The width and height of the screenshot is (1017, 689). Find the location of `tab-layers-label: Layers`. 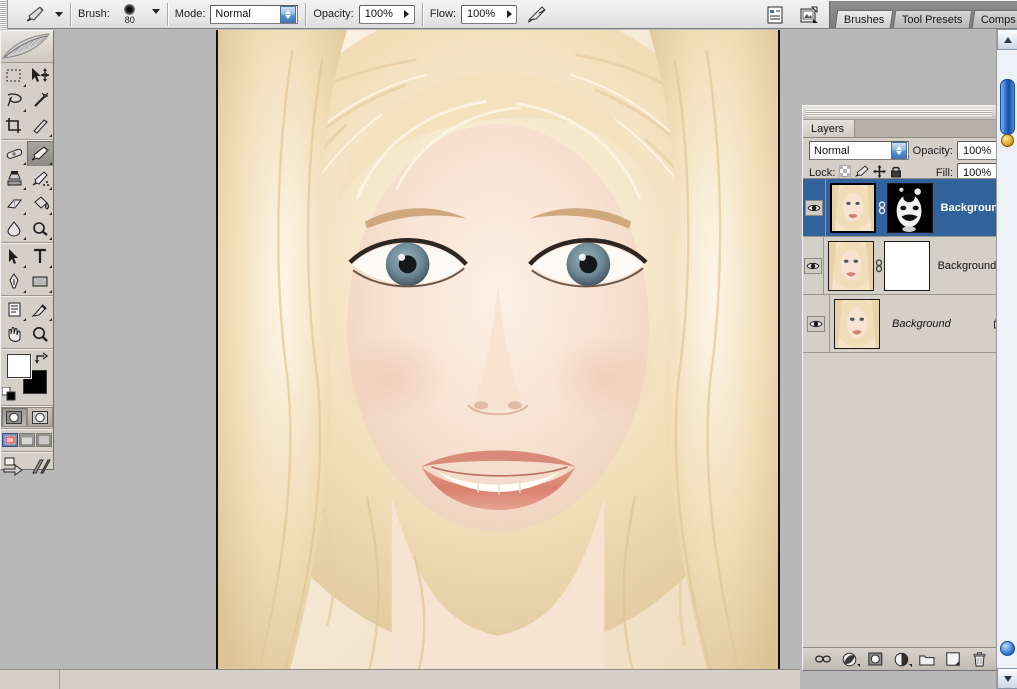

tab-layers-label: Layers is located at coordinates (828, 128).